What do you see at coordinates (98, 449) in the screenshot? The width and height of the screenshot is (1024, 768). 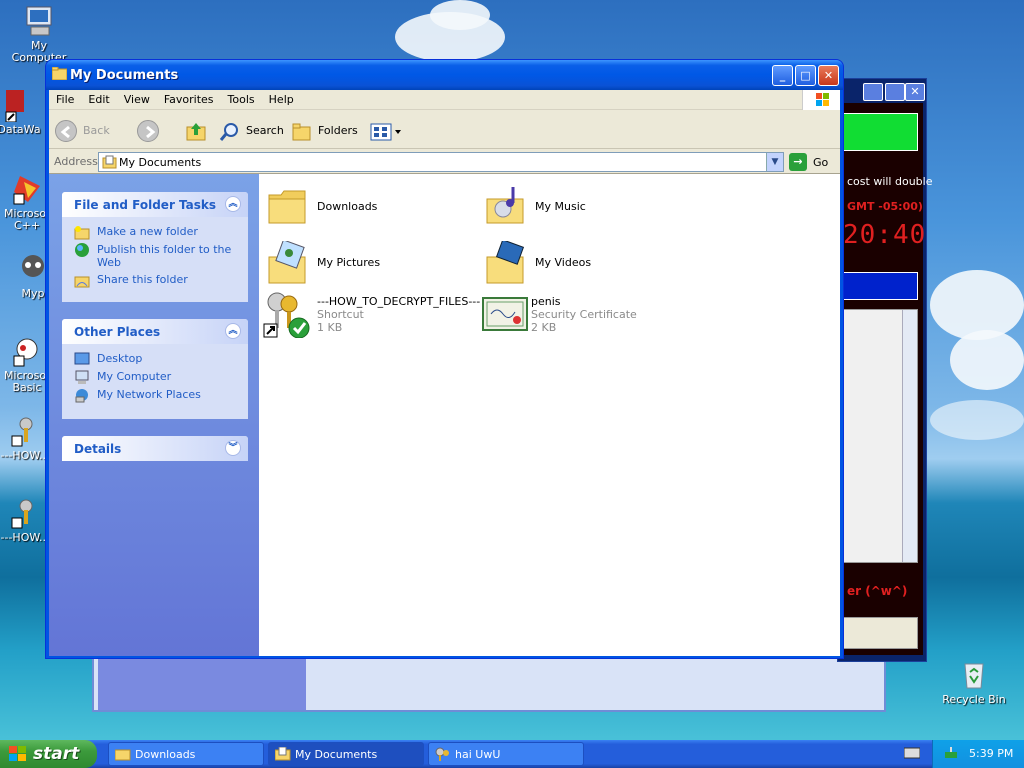 I see `panel-title: Details` at bounding box center [98, 449].